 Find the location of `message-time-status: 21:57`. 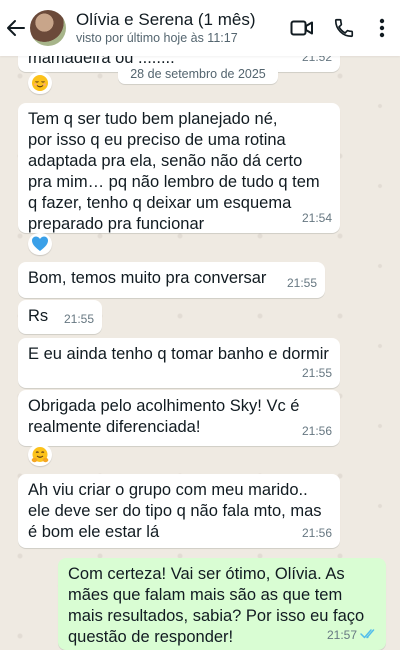

message-time-status: 21:57 is located at coordinates (352, 635).